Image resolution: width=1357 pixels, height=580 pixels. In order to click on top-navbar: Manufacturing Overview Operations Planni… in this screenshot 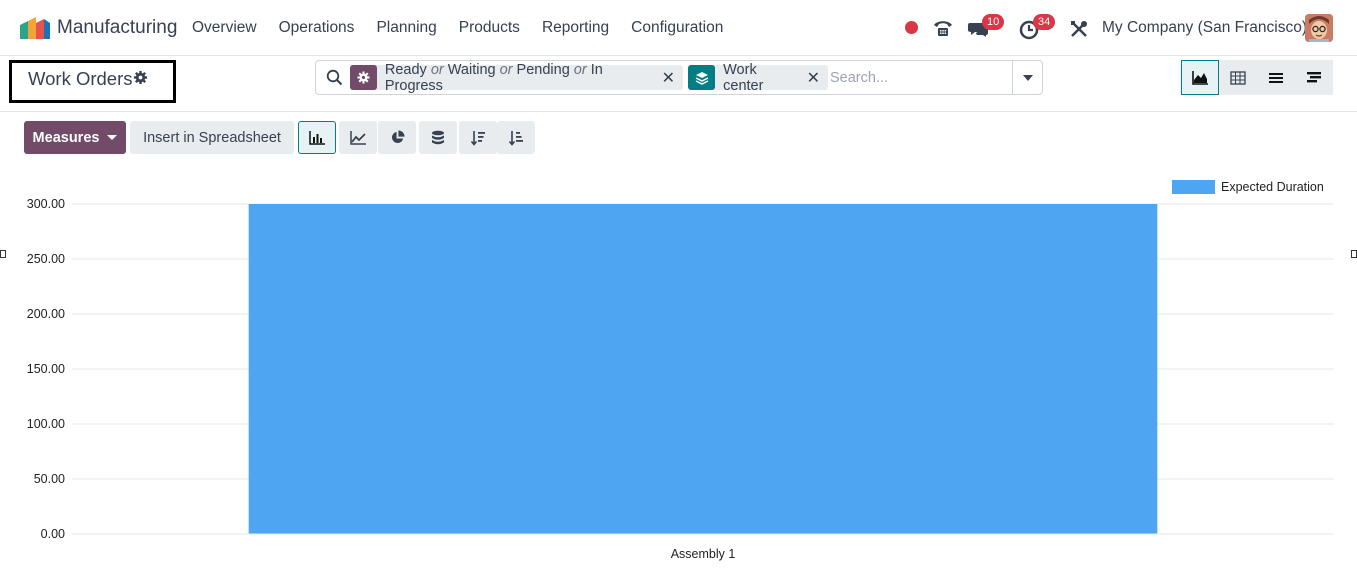, I will do `click(678, 28)`.